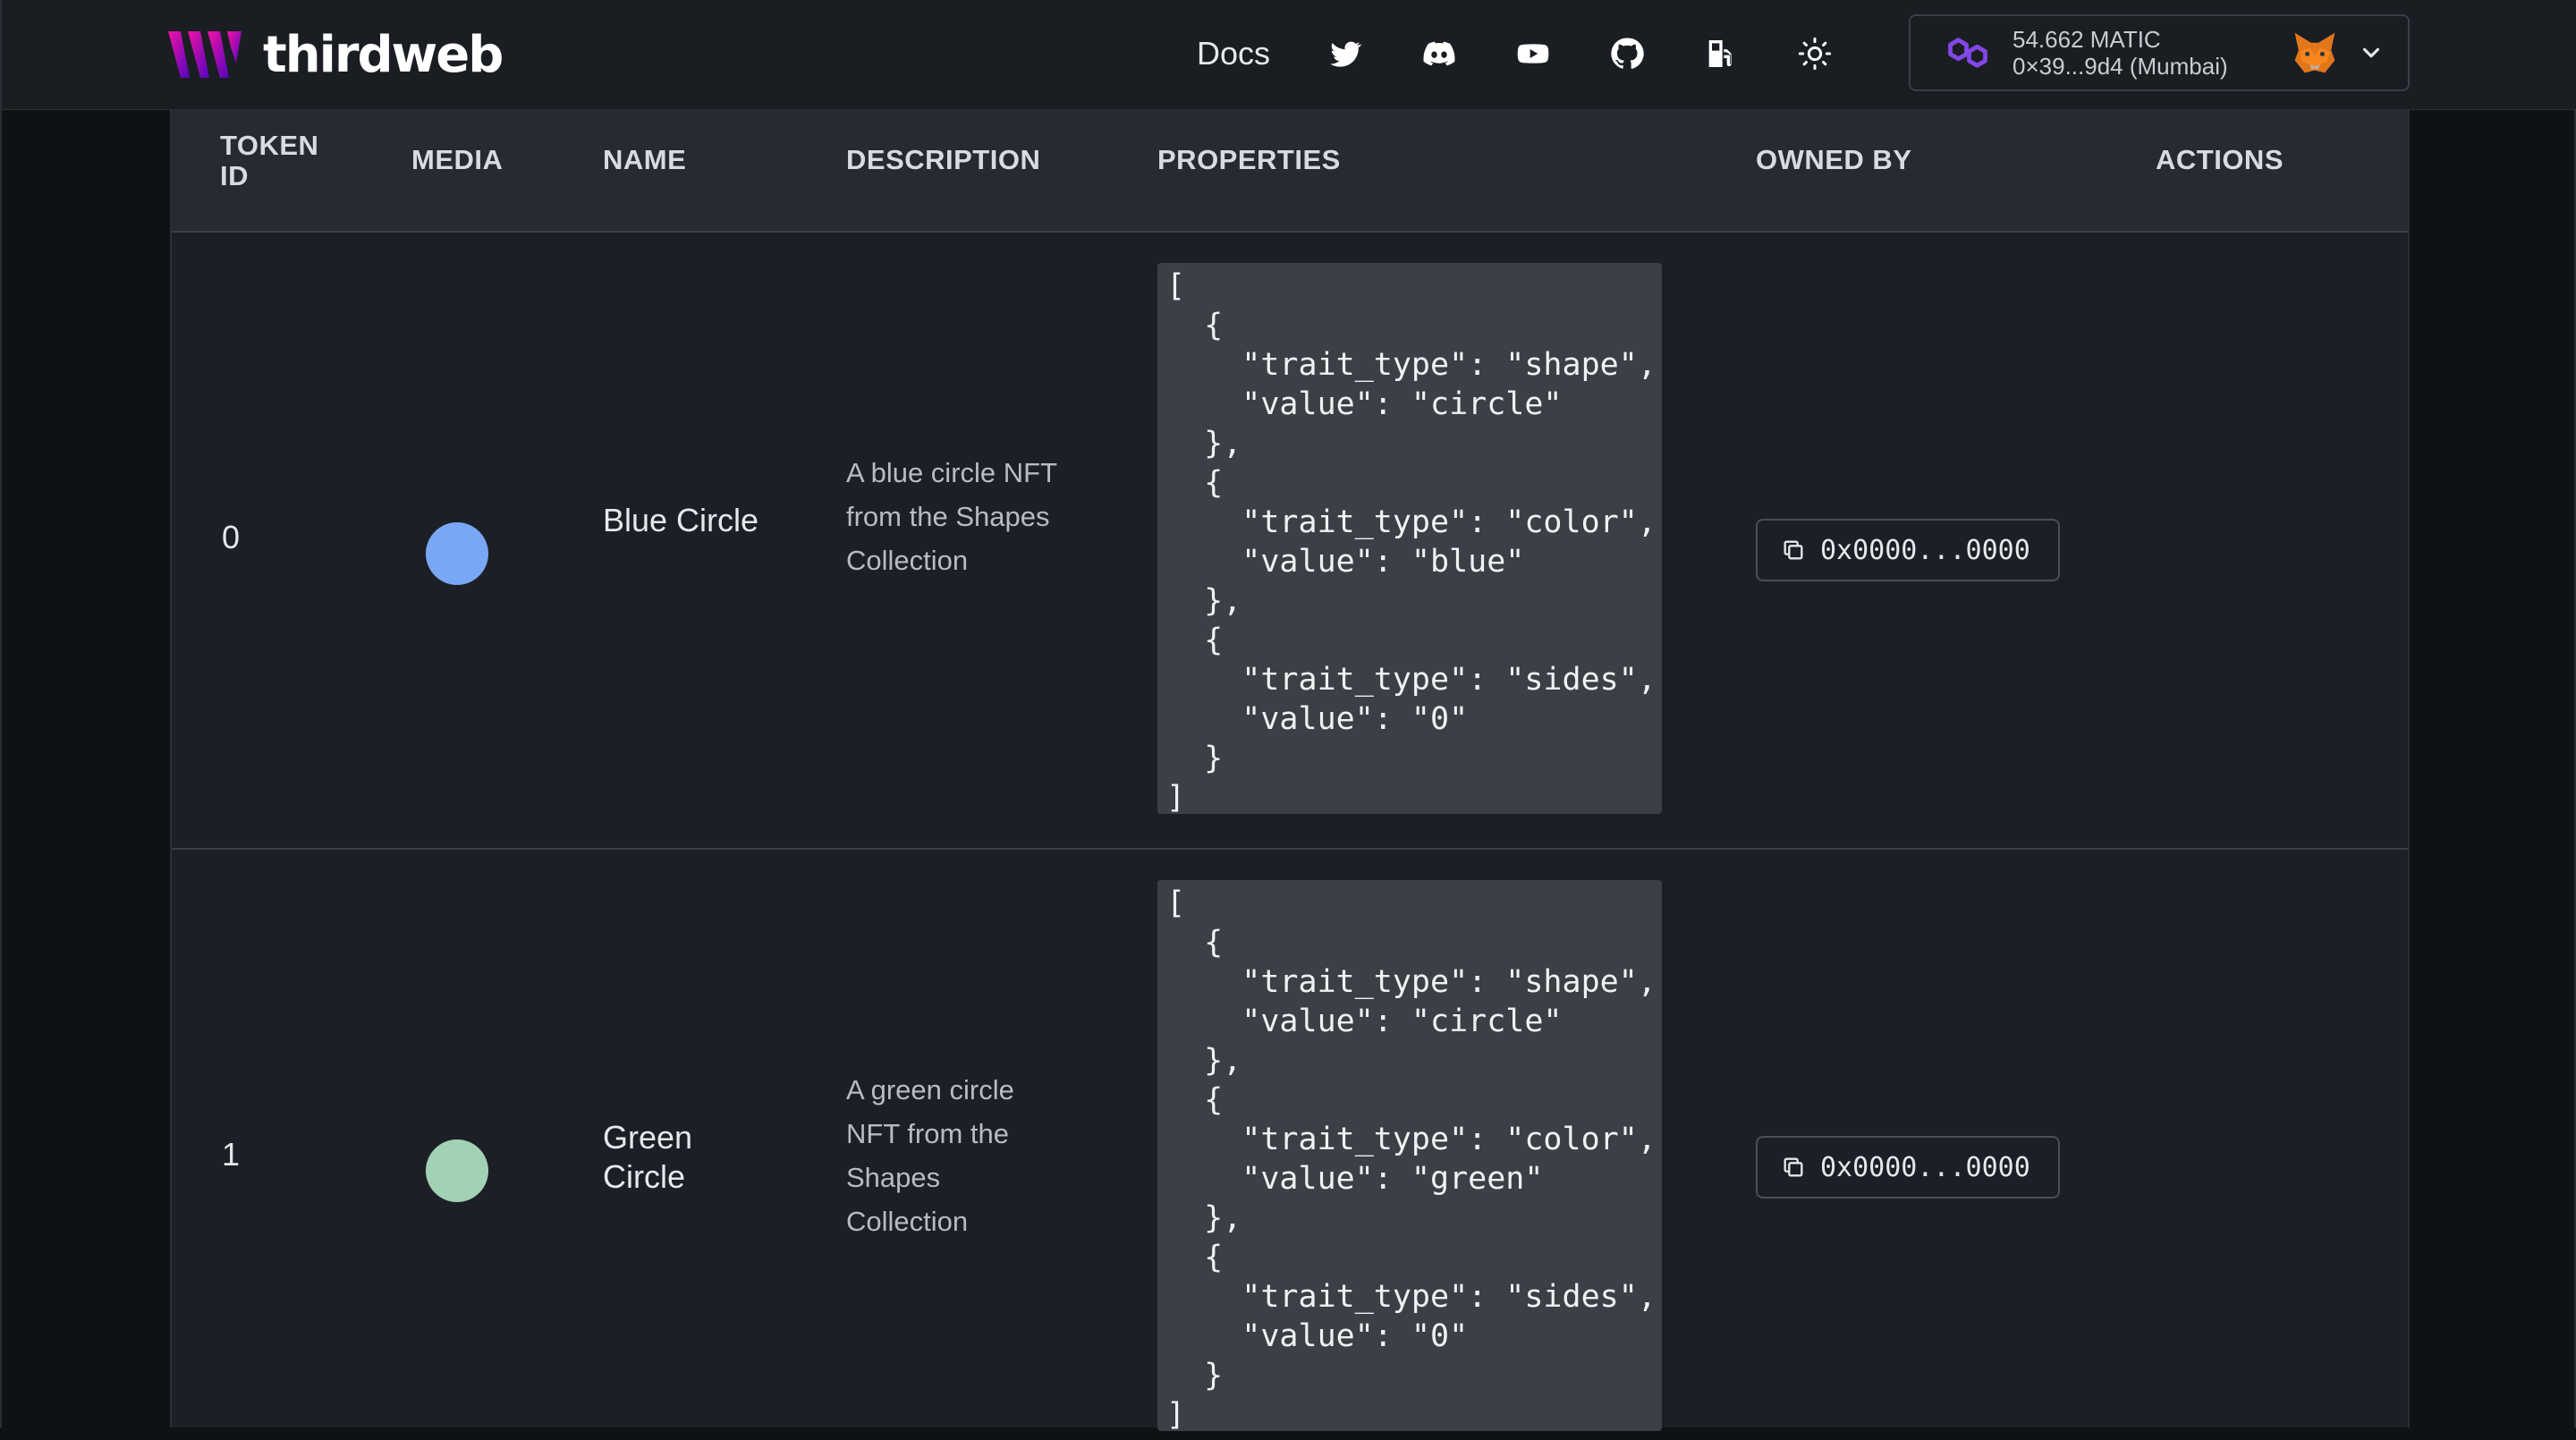  Describe the element at coordinates (1439, 53) in the screenshot. I see `discord-icon` at that location.